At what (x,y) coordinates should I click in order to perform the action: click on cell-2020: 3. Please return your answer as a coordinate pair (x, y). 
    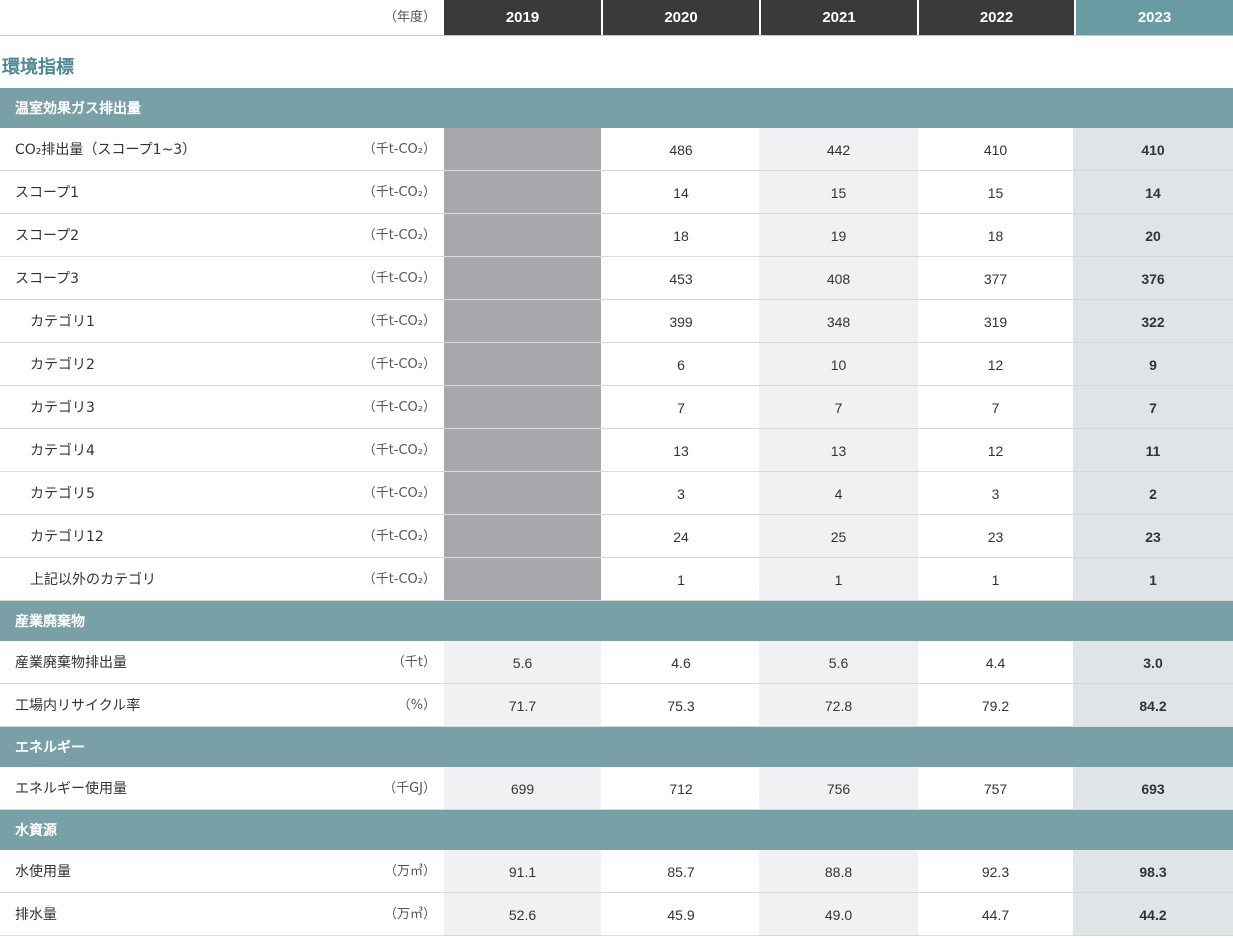
    Looking at the image, I should click on (681, 494).